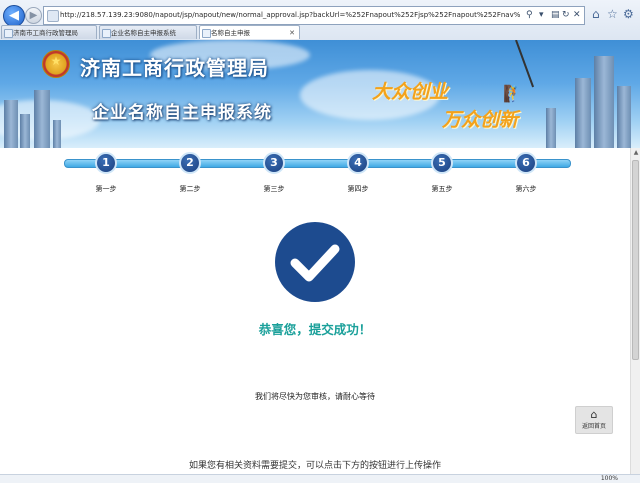 This screenshot has height=483, width=640. What do you see at coordinates (635, 260) in the screenshot?
I see `scrollbar-thumb` at bounding box center [635, 260].